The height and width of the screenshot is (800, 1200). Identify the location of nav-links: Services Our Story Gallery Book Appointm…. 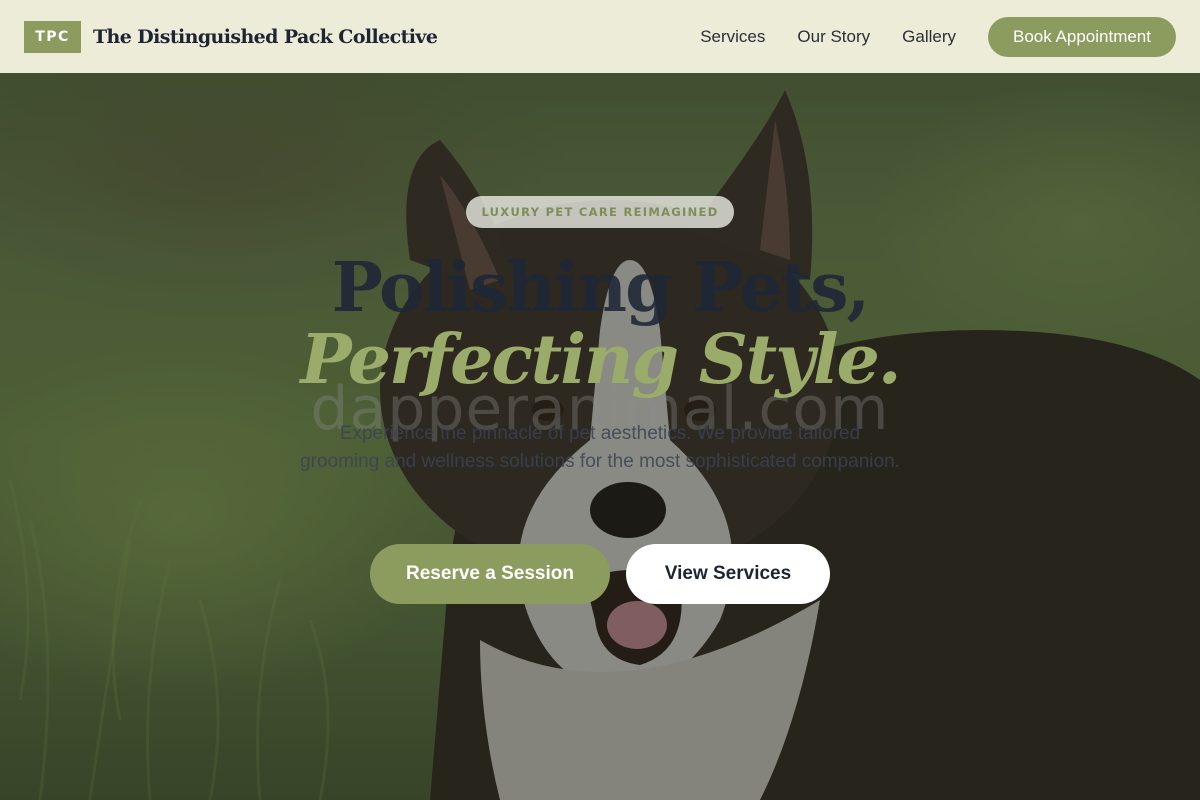
(938, 36).